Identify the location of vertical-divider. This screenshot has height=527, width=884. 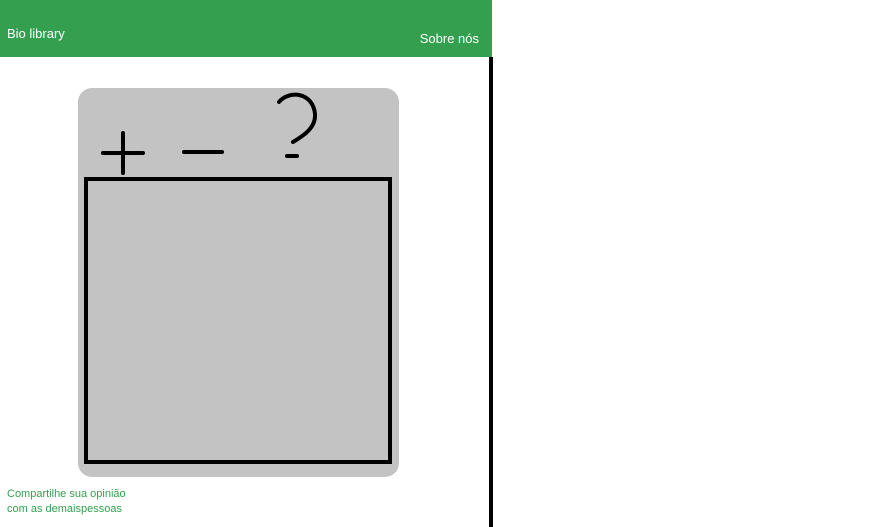
(491, 292).